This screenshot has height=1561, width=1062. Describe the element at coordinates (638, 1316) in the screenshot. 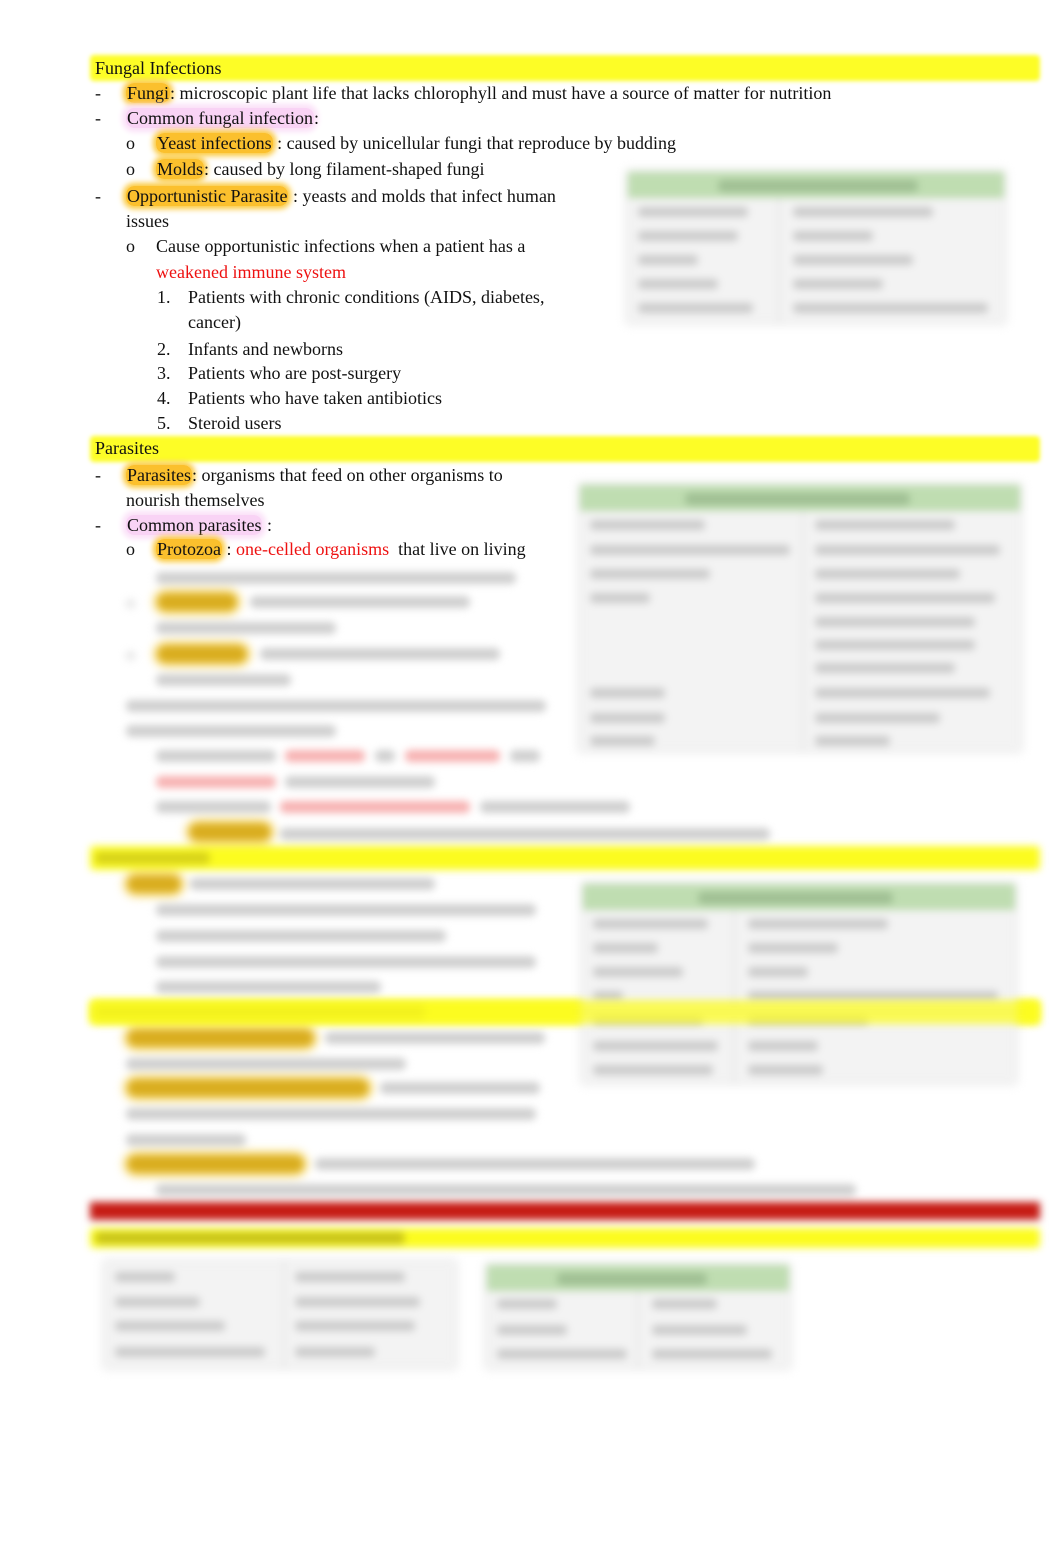

I see `blurred-table-bottom-right` at that location.